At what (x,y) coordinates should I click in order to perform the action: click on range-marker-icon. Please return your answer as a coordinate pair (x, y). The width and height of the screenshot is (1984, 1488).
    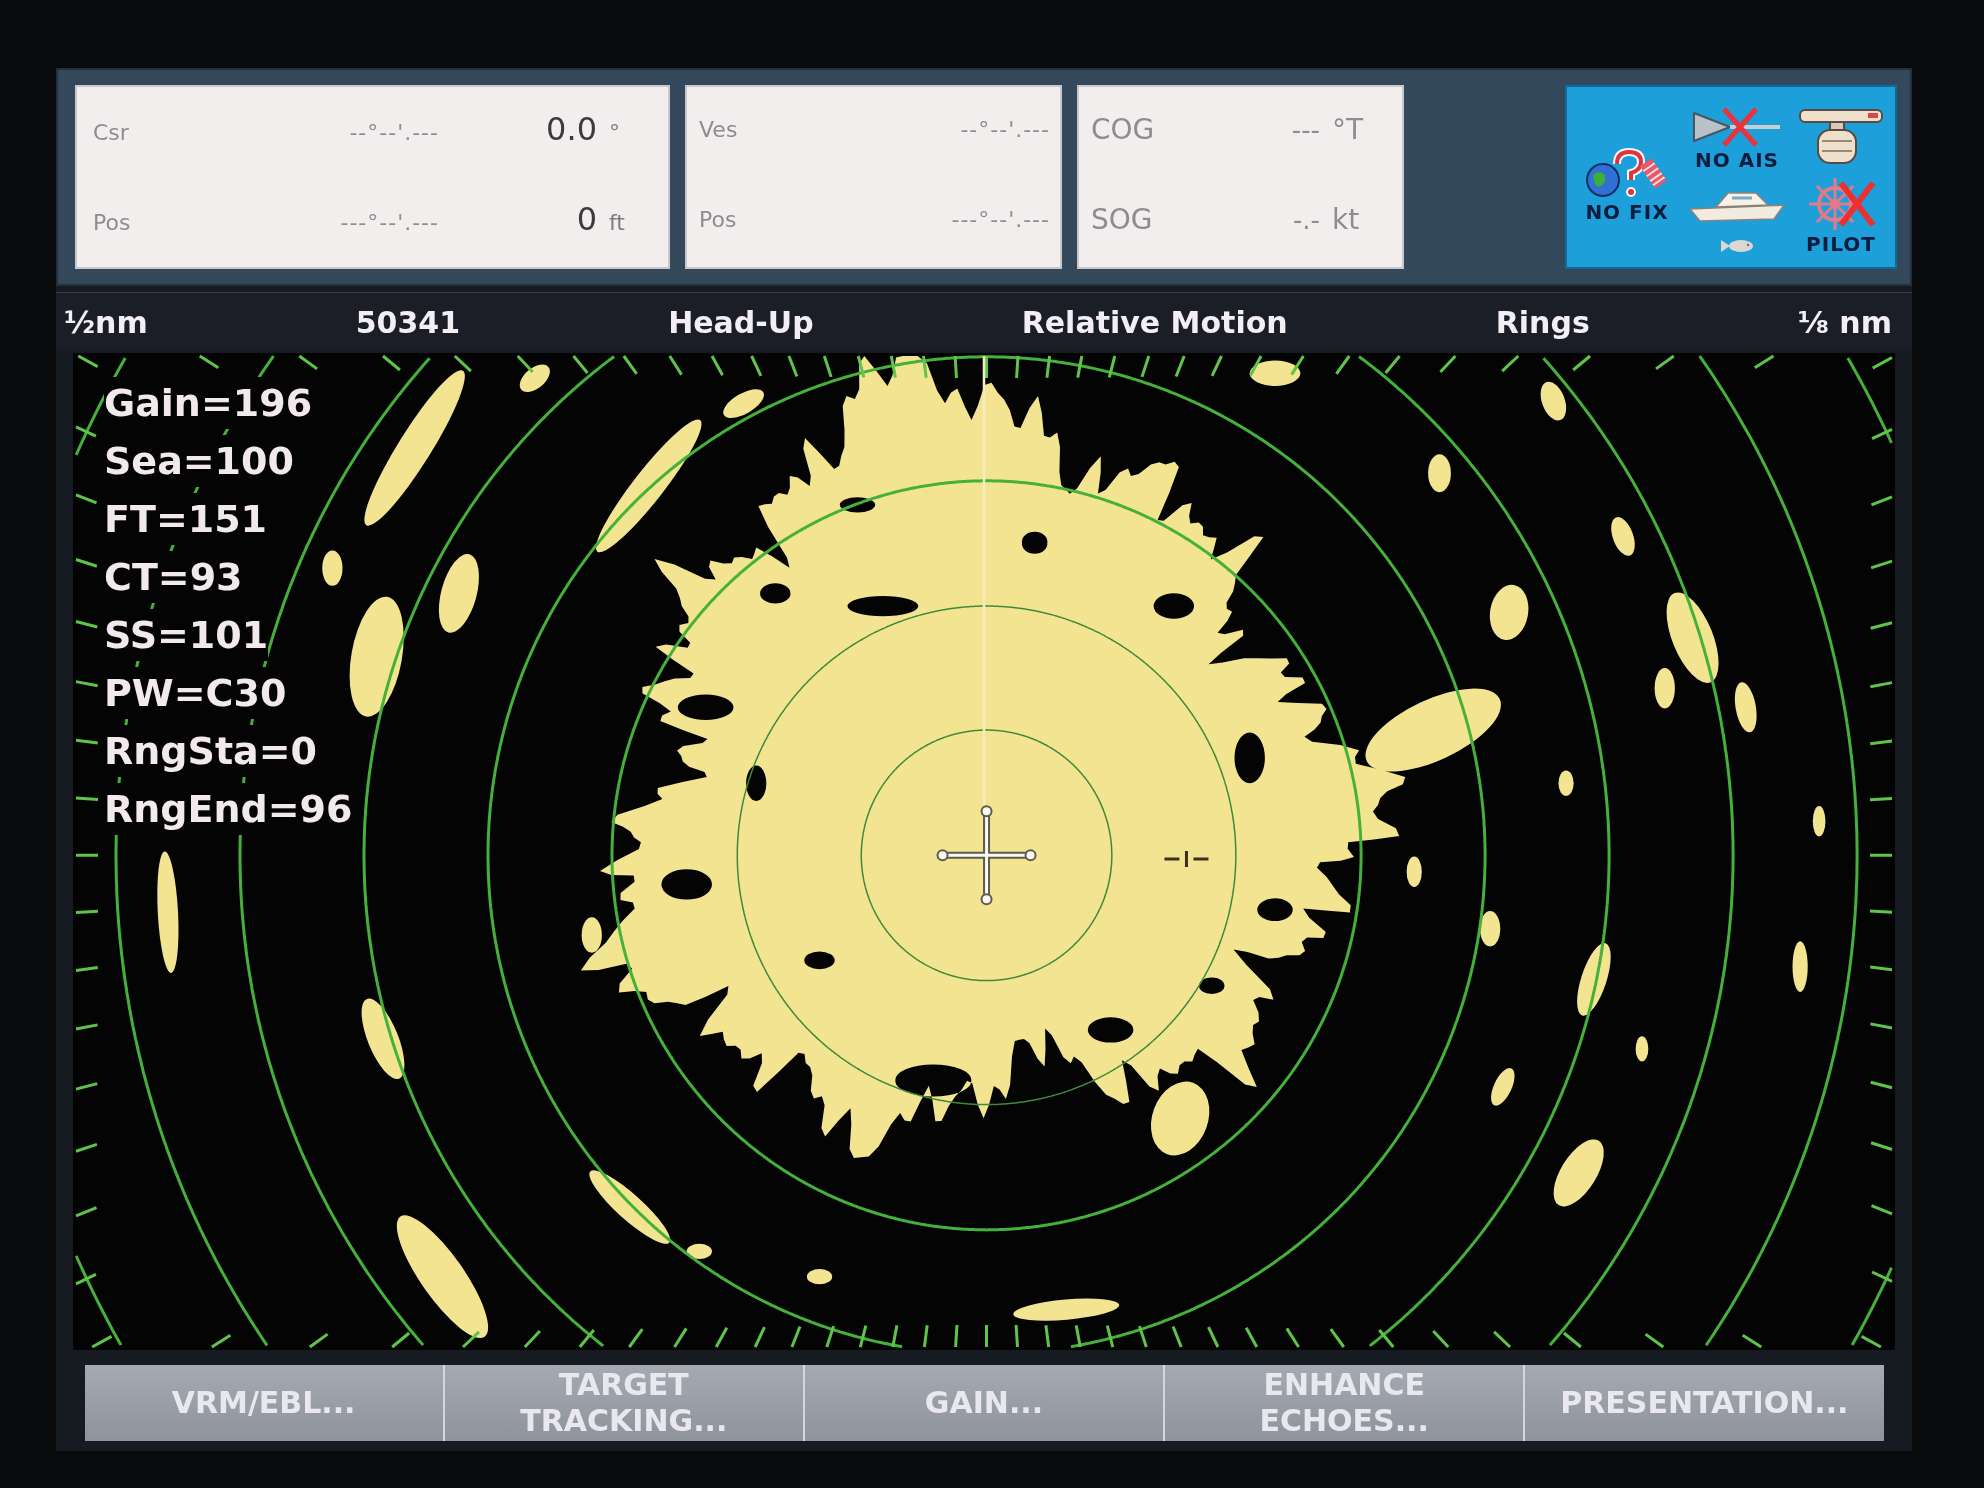
    Looking at the image, I should click on (1186, 859).